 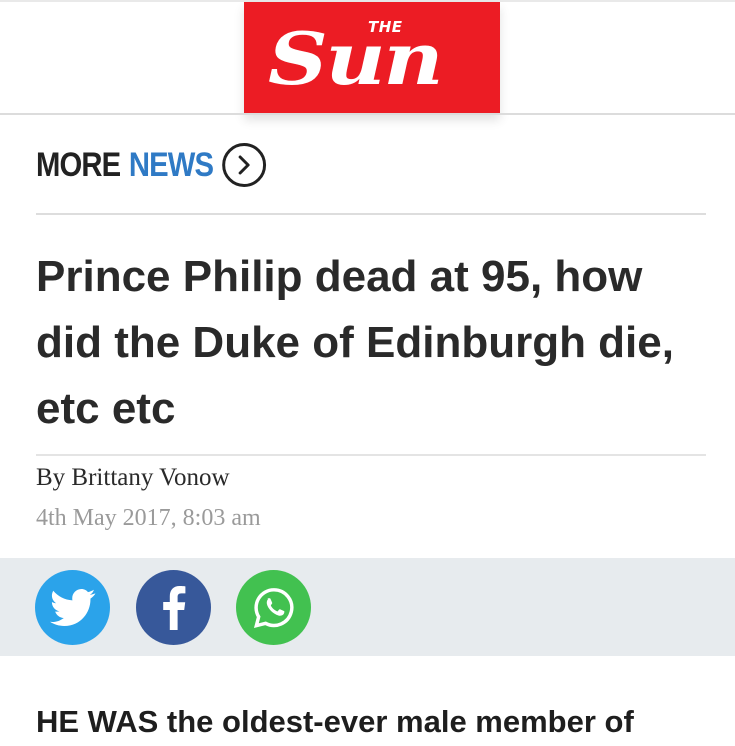 I want to click on headline-divider, so click(x=371, y=455).